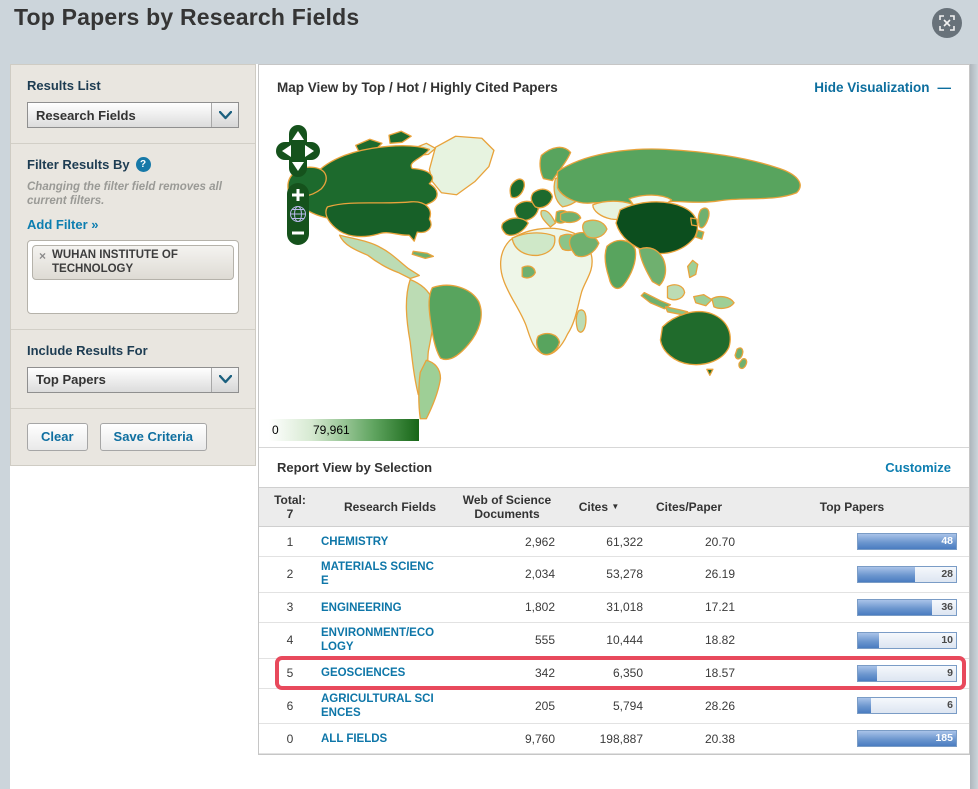 This screenshot has width=978, height=789. What do you see at coordinates (381, 673) in the screenshot?
I see `research-field-link: GEOSCIENCES` at bounding box center [381, 673].